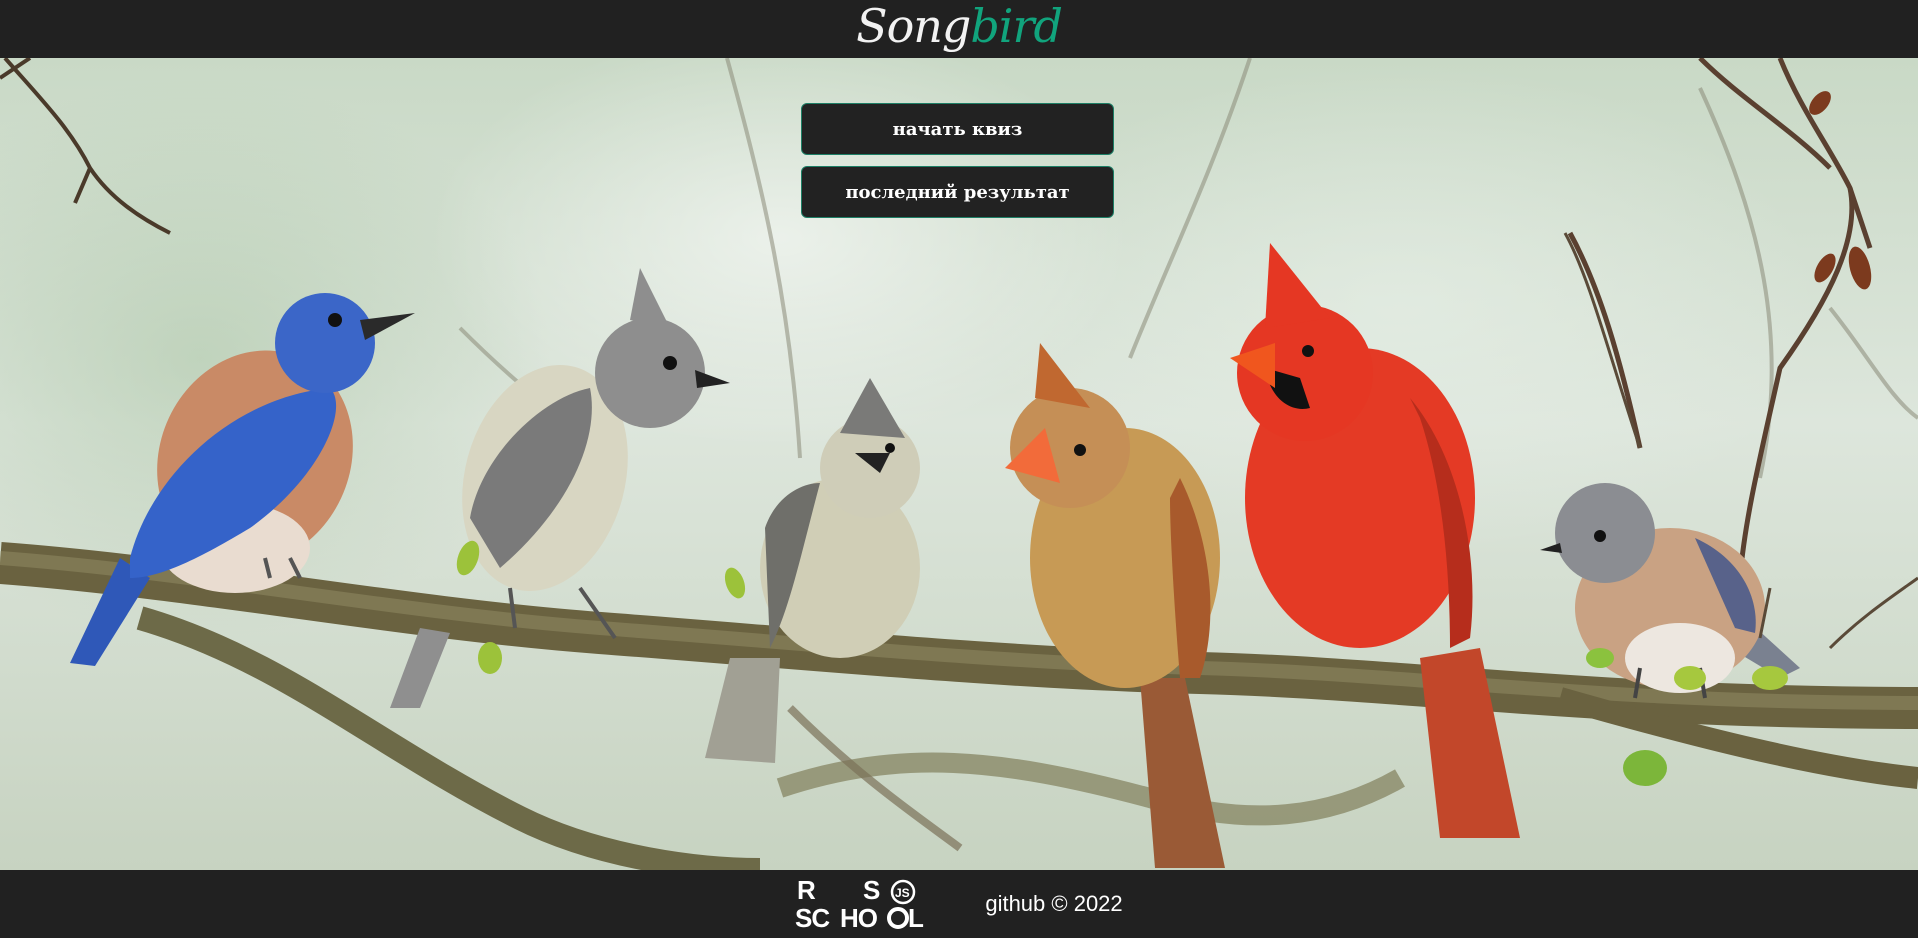  I want to click on top-left-twig, so click(85, 146).